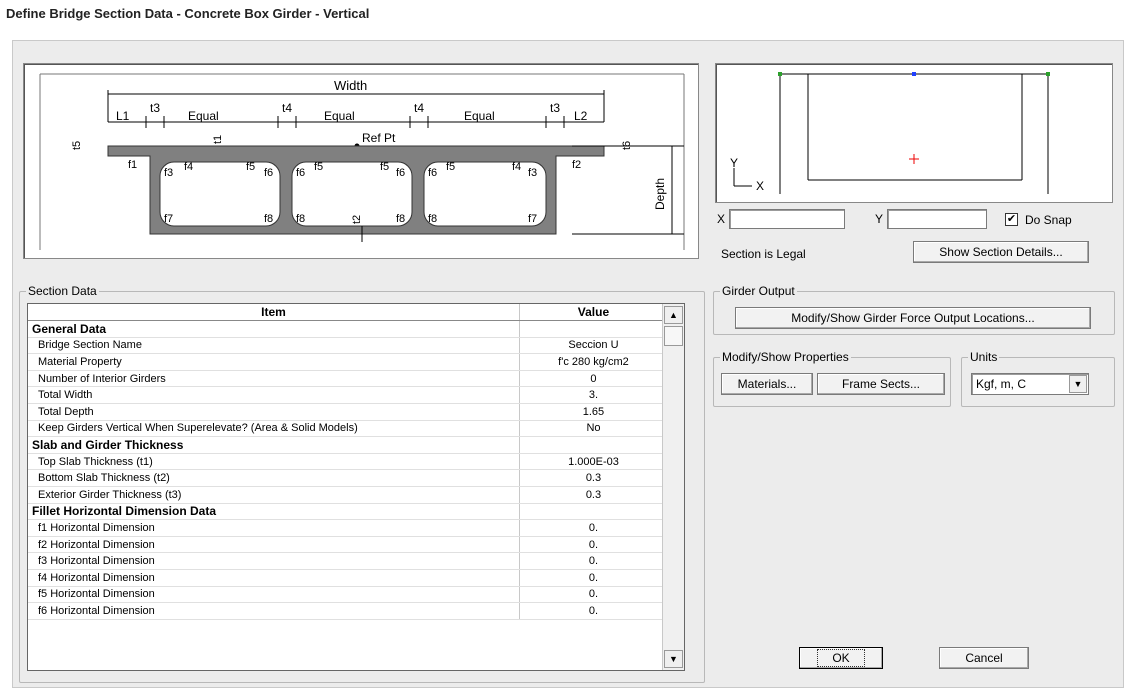  I want to click on y-coord-label: Y, so click(879, 219).